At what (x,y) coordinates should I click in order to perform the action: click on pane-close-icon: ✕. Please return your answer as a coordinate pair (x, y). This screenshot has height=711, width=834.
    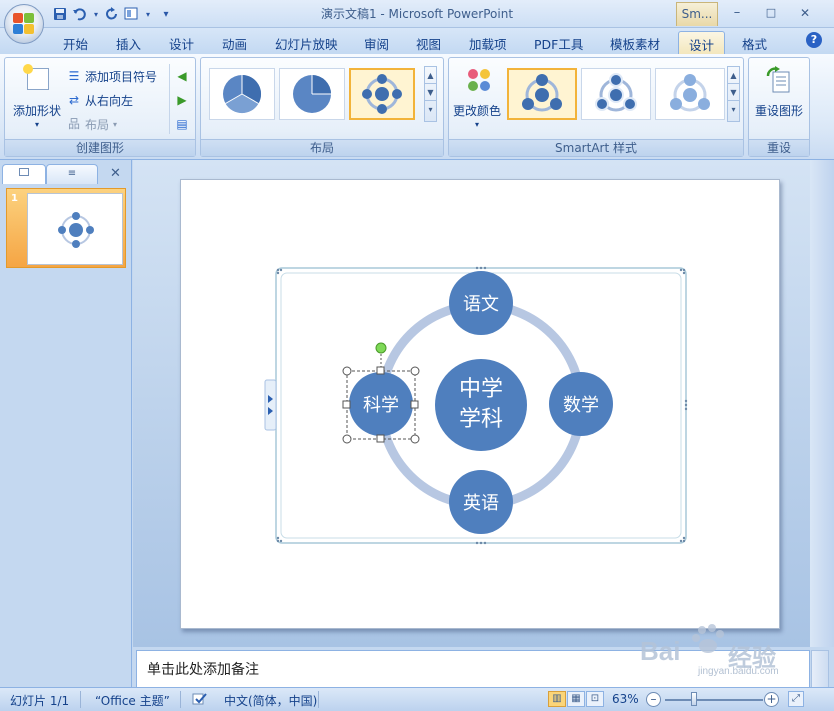
    Looking at the image, I should click on (115, 173).